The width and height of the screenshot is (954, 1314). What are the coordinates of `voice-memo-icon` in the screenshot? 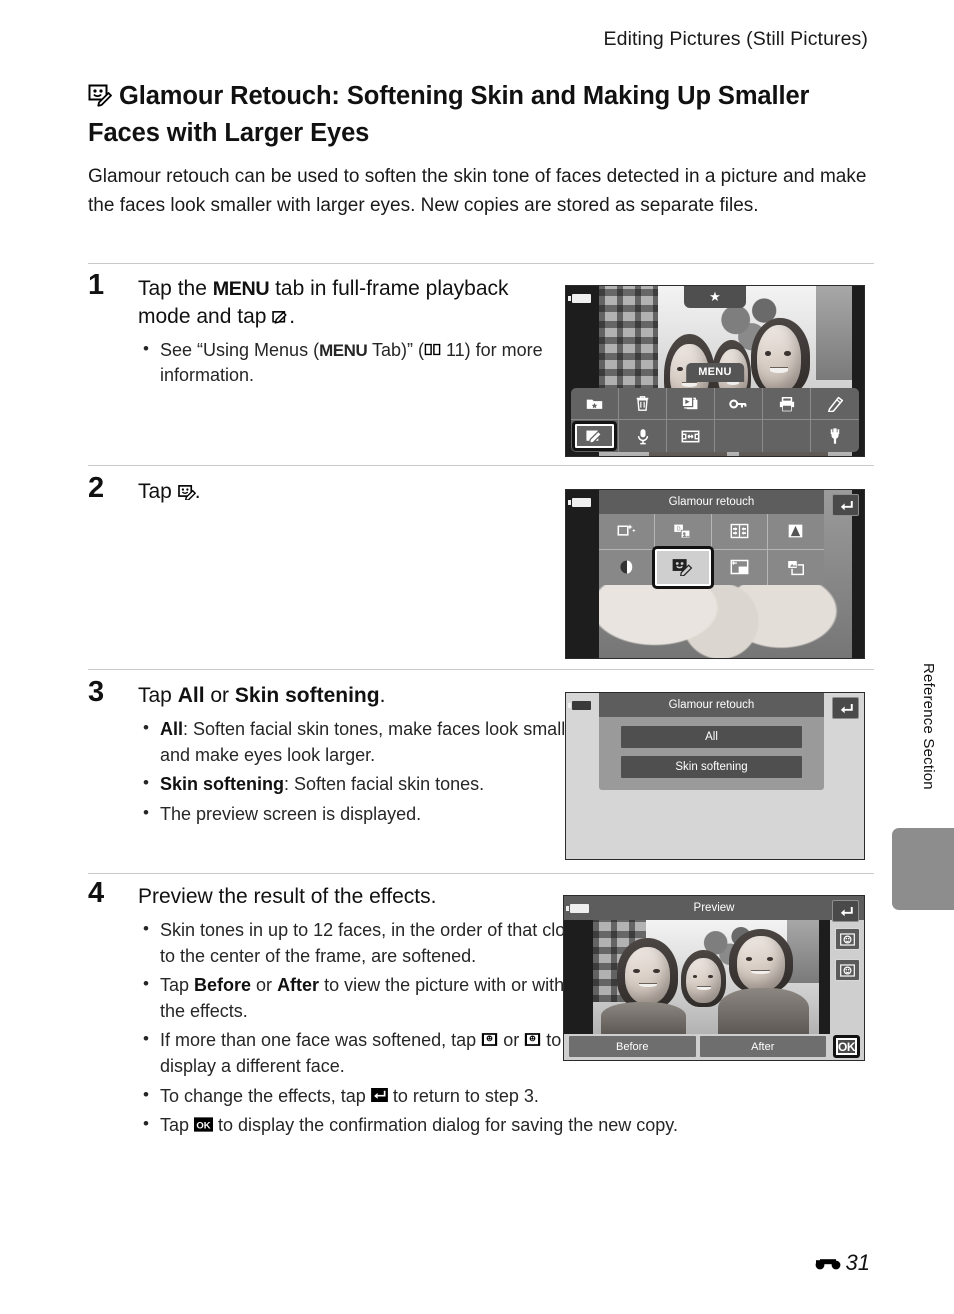 It's located at (643, 436).